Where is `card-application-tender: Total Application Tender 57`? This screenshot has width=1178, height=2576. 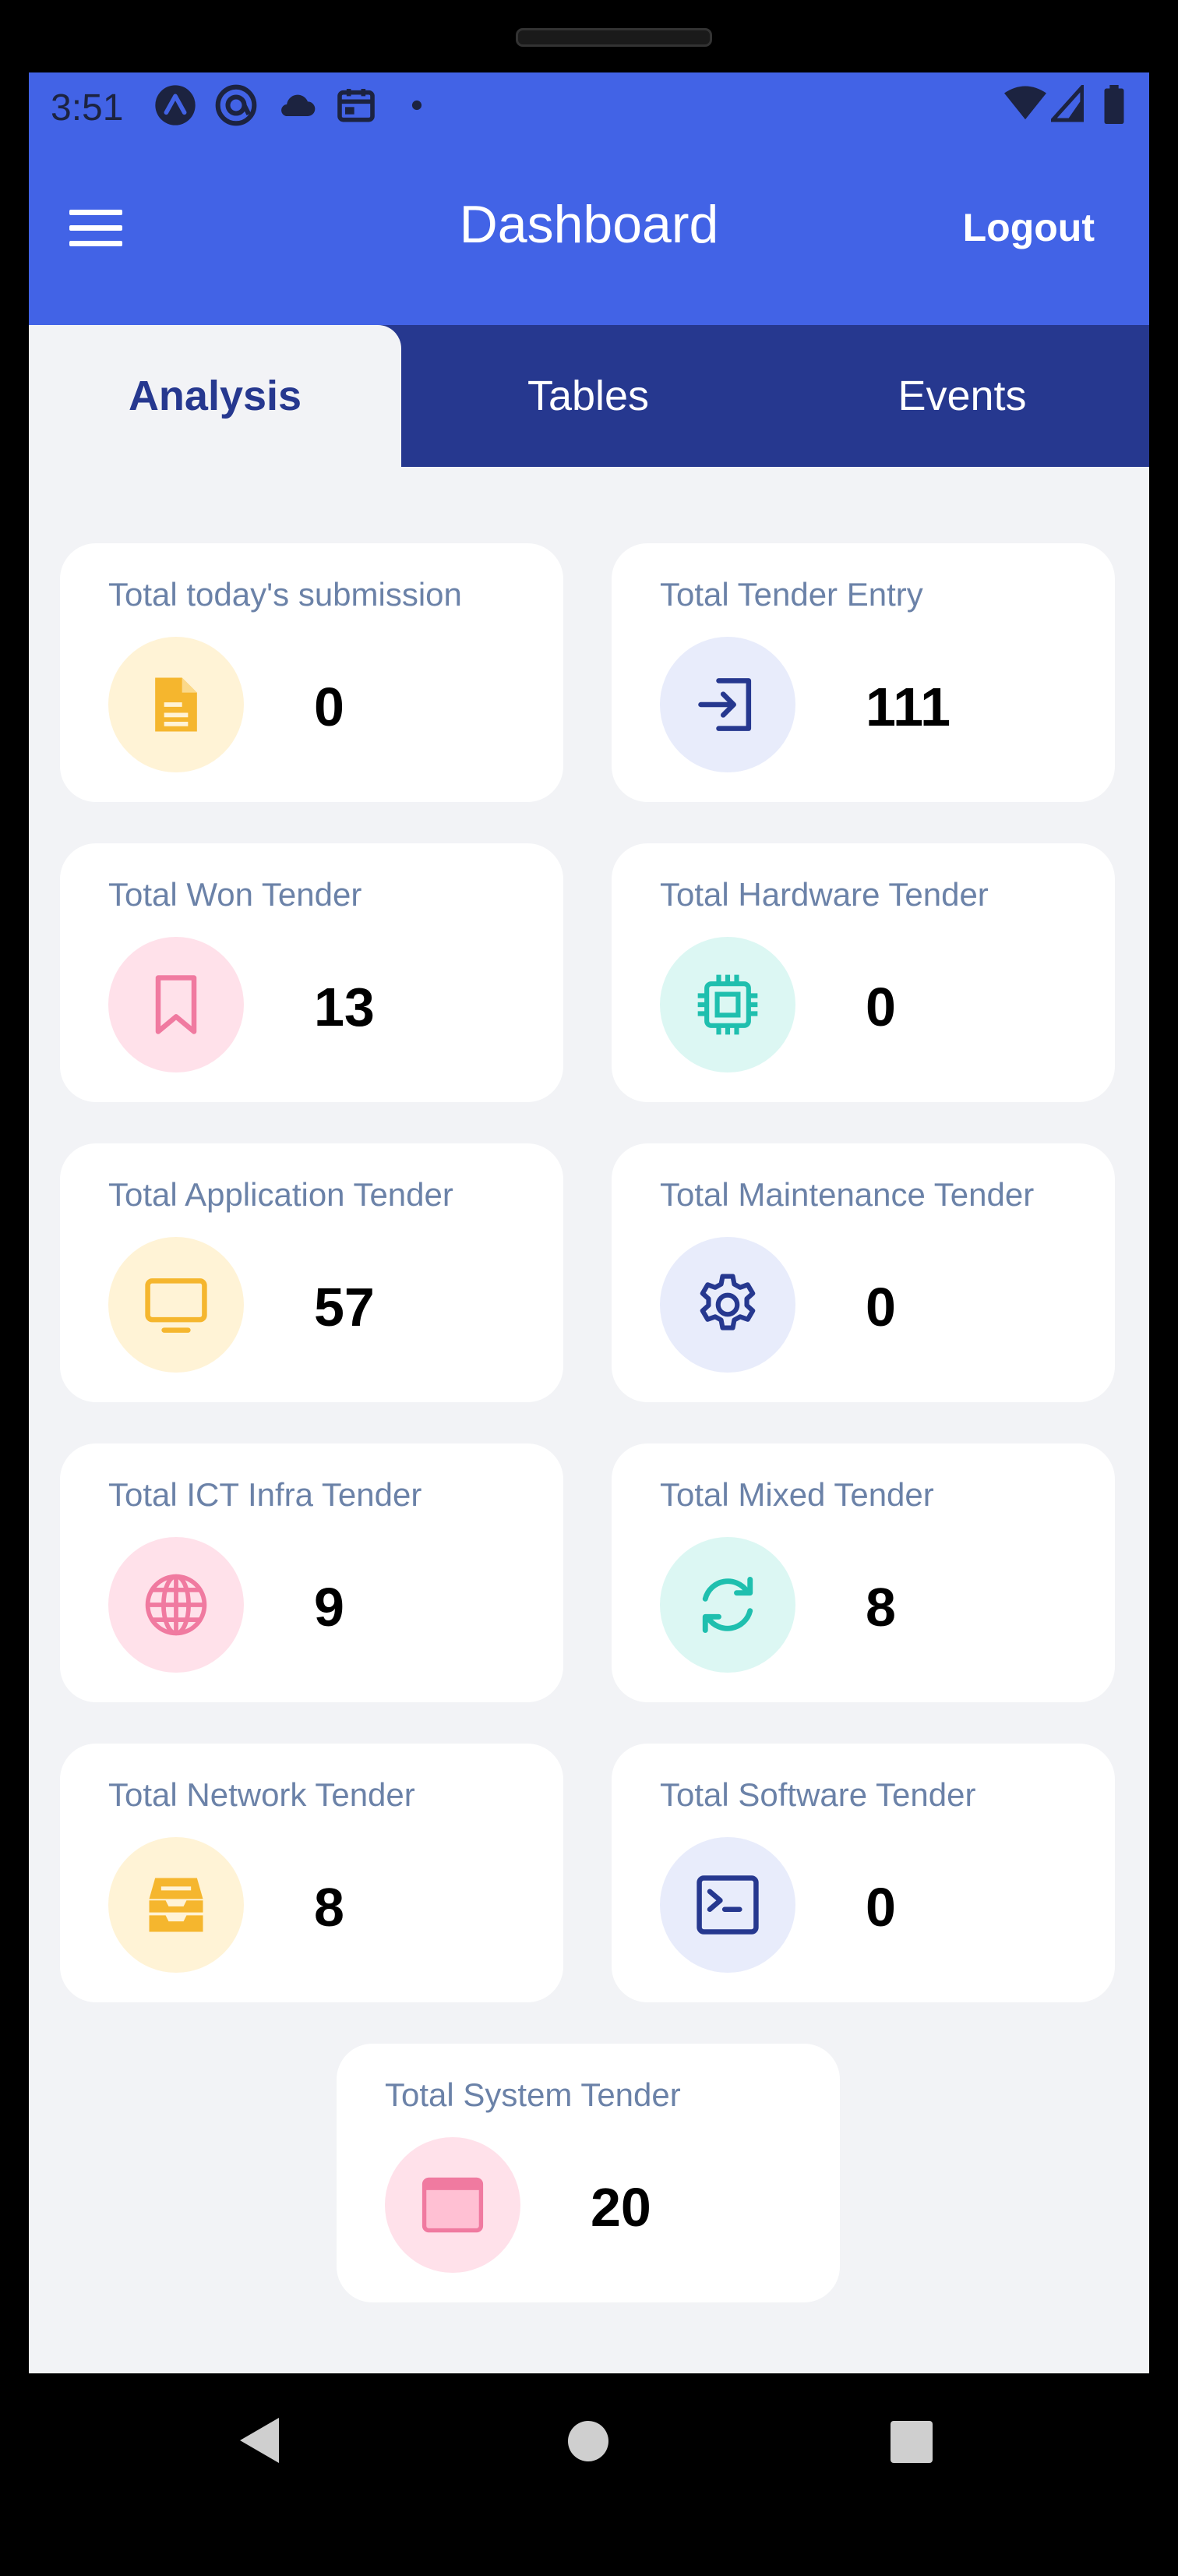
card-application-tender: Total Application Tender 57 is located at coordinates (311, 1272).